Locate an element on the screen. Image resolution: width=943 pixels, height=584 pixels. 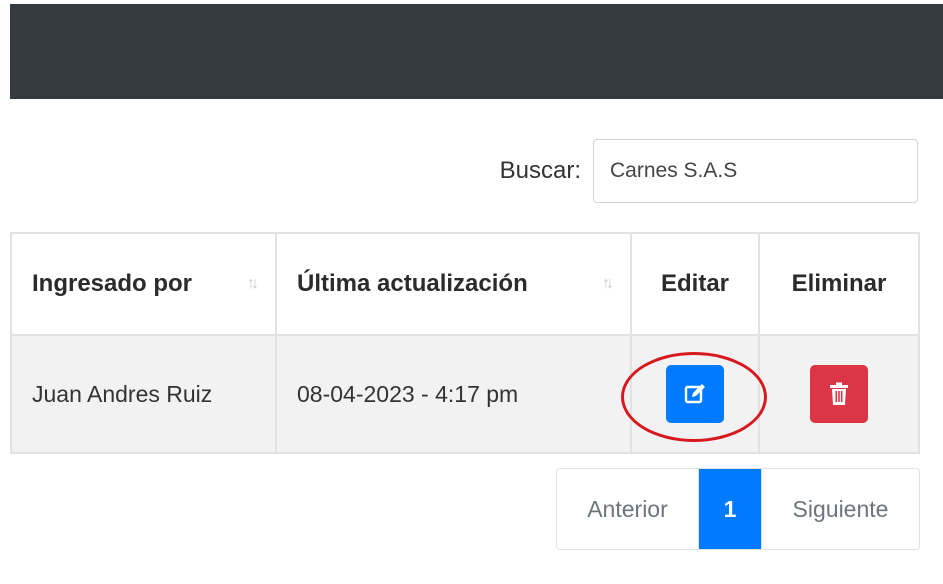
column-header-label: Eliminar is located at coordinates (839, 283).